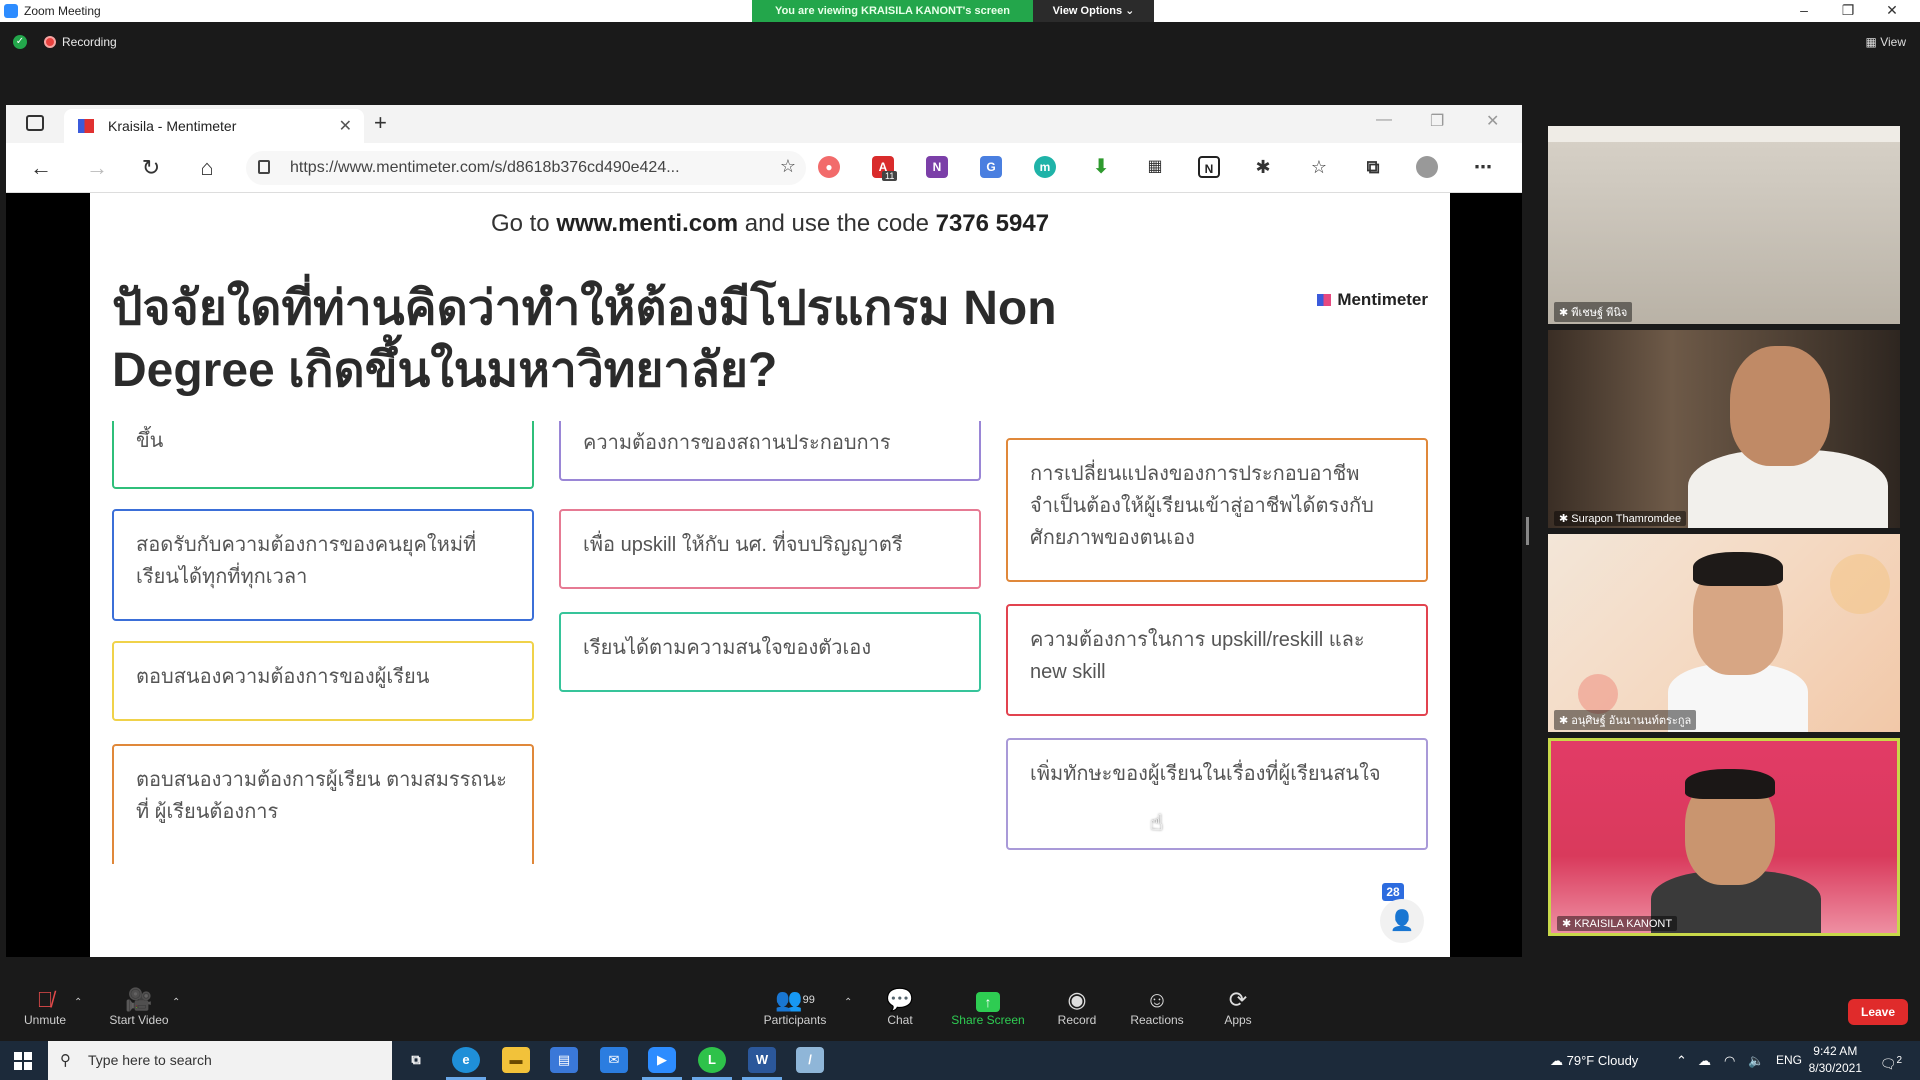  What do you see at coordinates (523, 223) in the screenshot?
I see `goto-prefix: Go to` at bounding box center [523, 223].